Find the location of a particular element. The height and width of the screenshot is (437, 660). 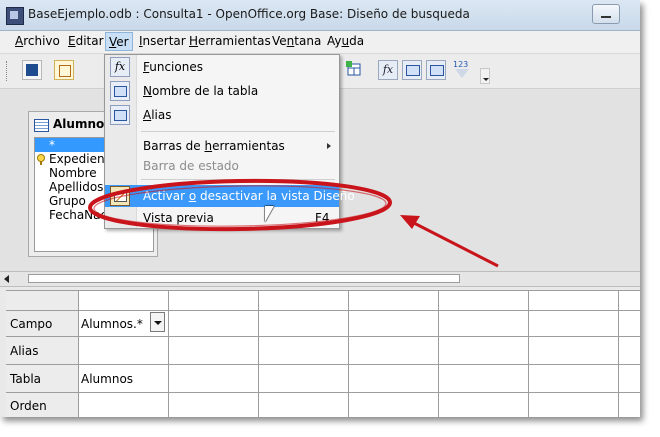

add-table-icon is located at coordinates (354, 70).